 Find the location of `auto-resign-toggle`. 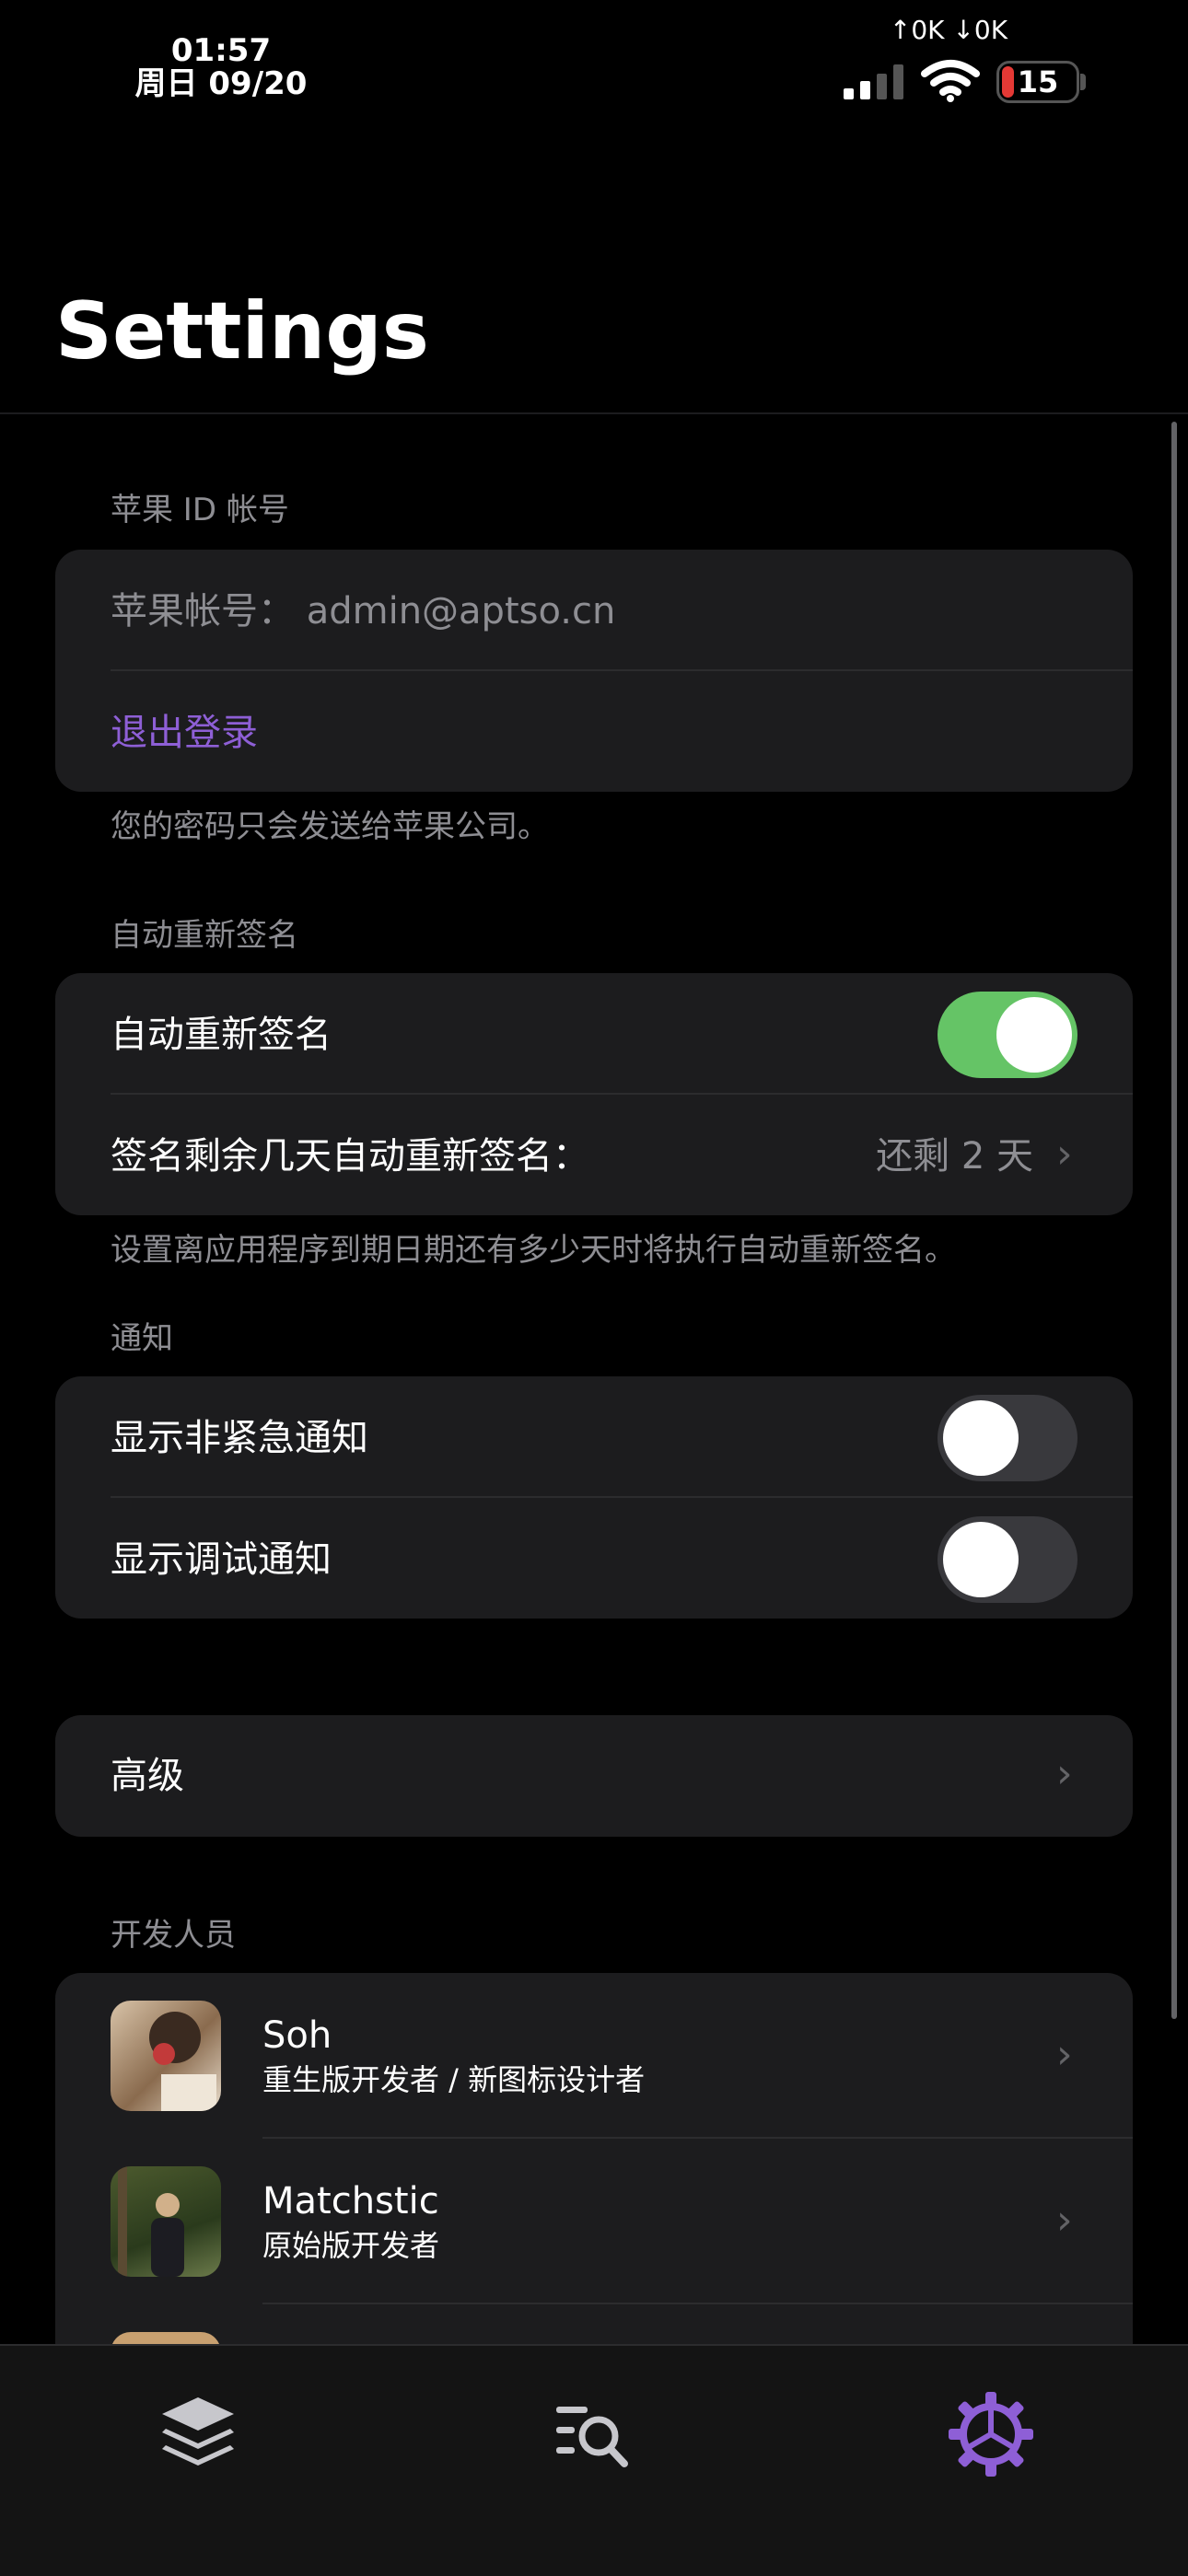

auto-resign-toggle is located at coordinates (1007, 1035).